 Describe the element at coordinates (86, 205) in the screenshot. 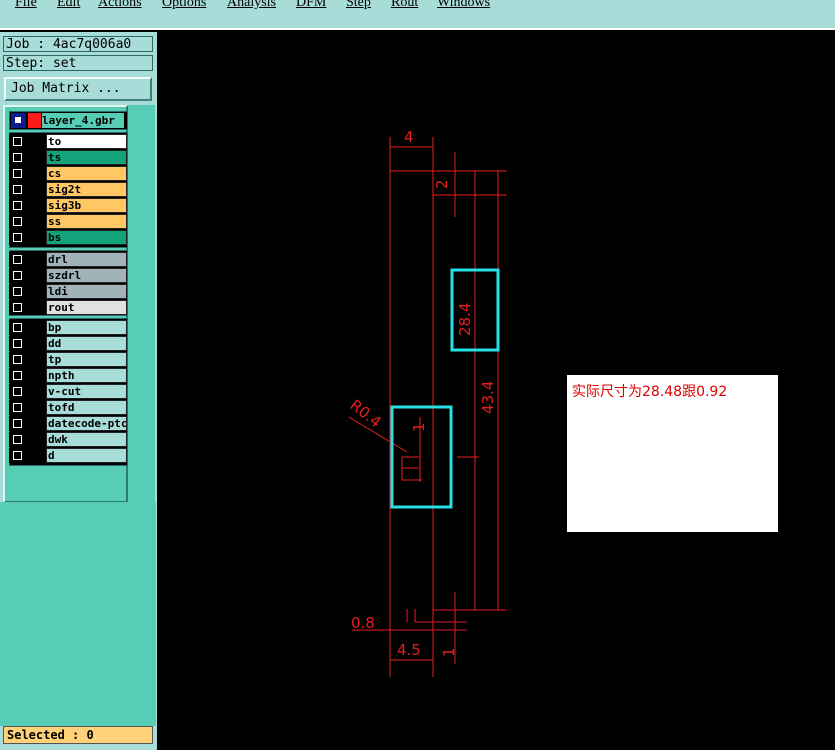

I see `layer-name: sig3b` at that location.